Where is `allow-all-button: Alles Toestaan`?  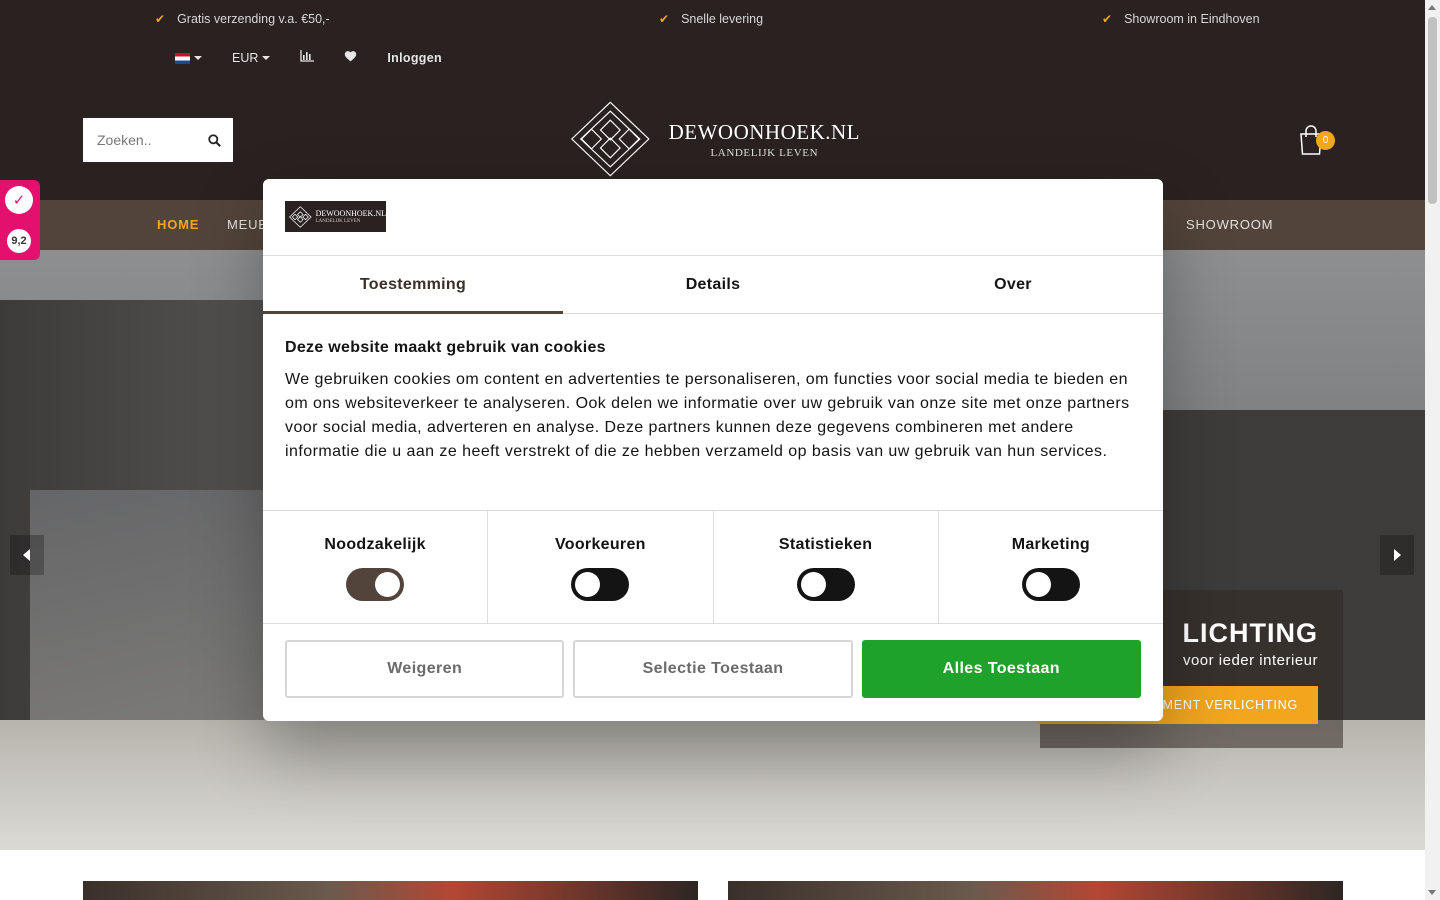 allow-all-button: Alles Toestaan is located at coordinates (1001, 669).